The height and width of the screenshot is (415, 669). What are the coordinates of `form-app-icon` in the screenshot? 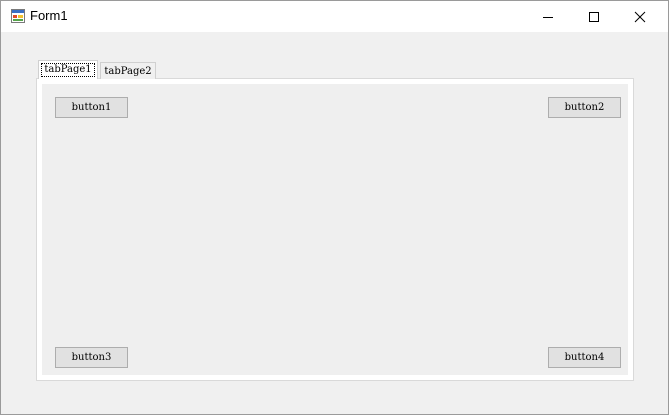 It's located at (18, 16).